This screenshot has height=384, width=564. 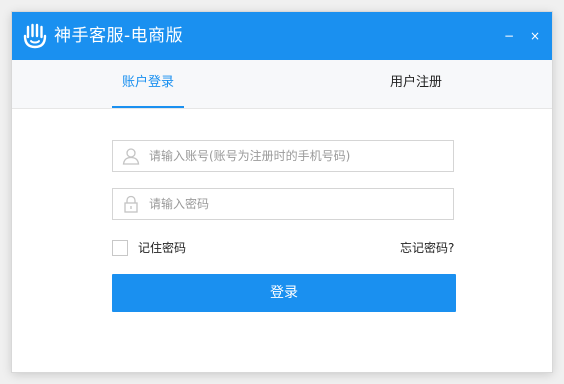 I want to click on user-icon, so click(x=131, y=156).